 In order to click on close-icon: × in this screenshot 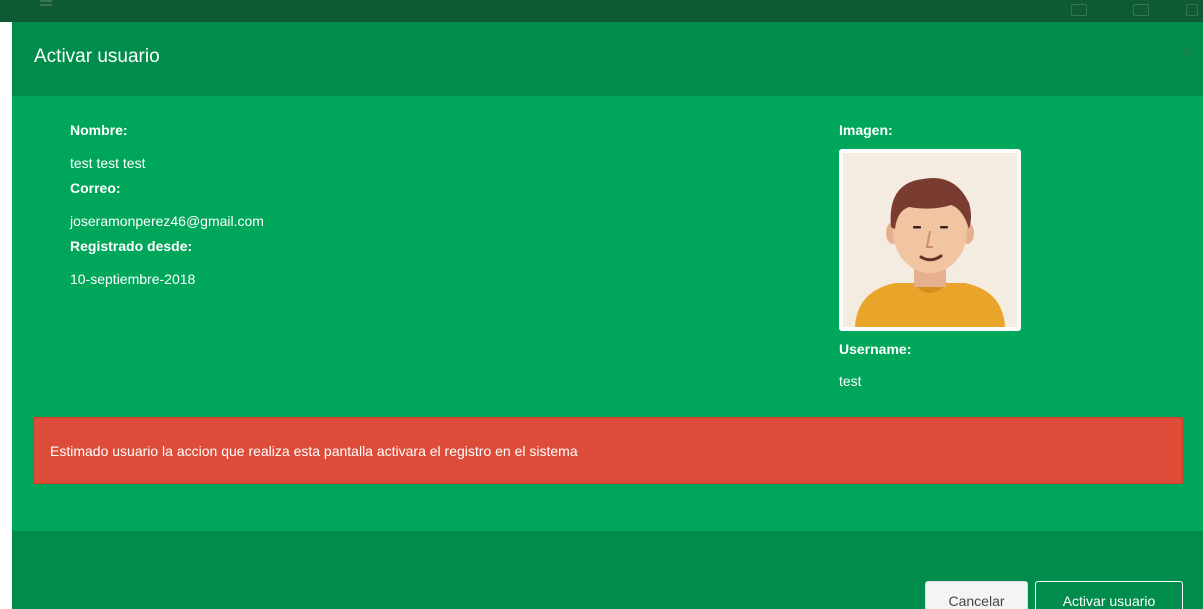, I will do `click(1187, 52)`.